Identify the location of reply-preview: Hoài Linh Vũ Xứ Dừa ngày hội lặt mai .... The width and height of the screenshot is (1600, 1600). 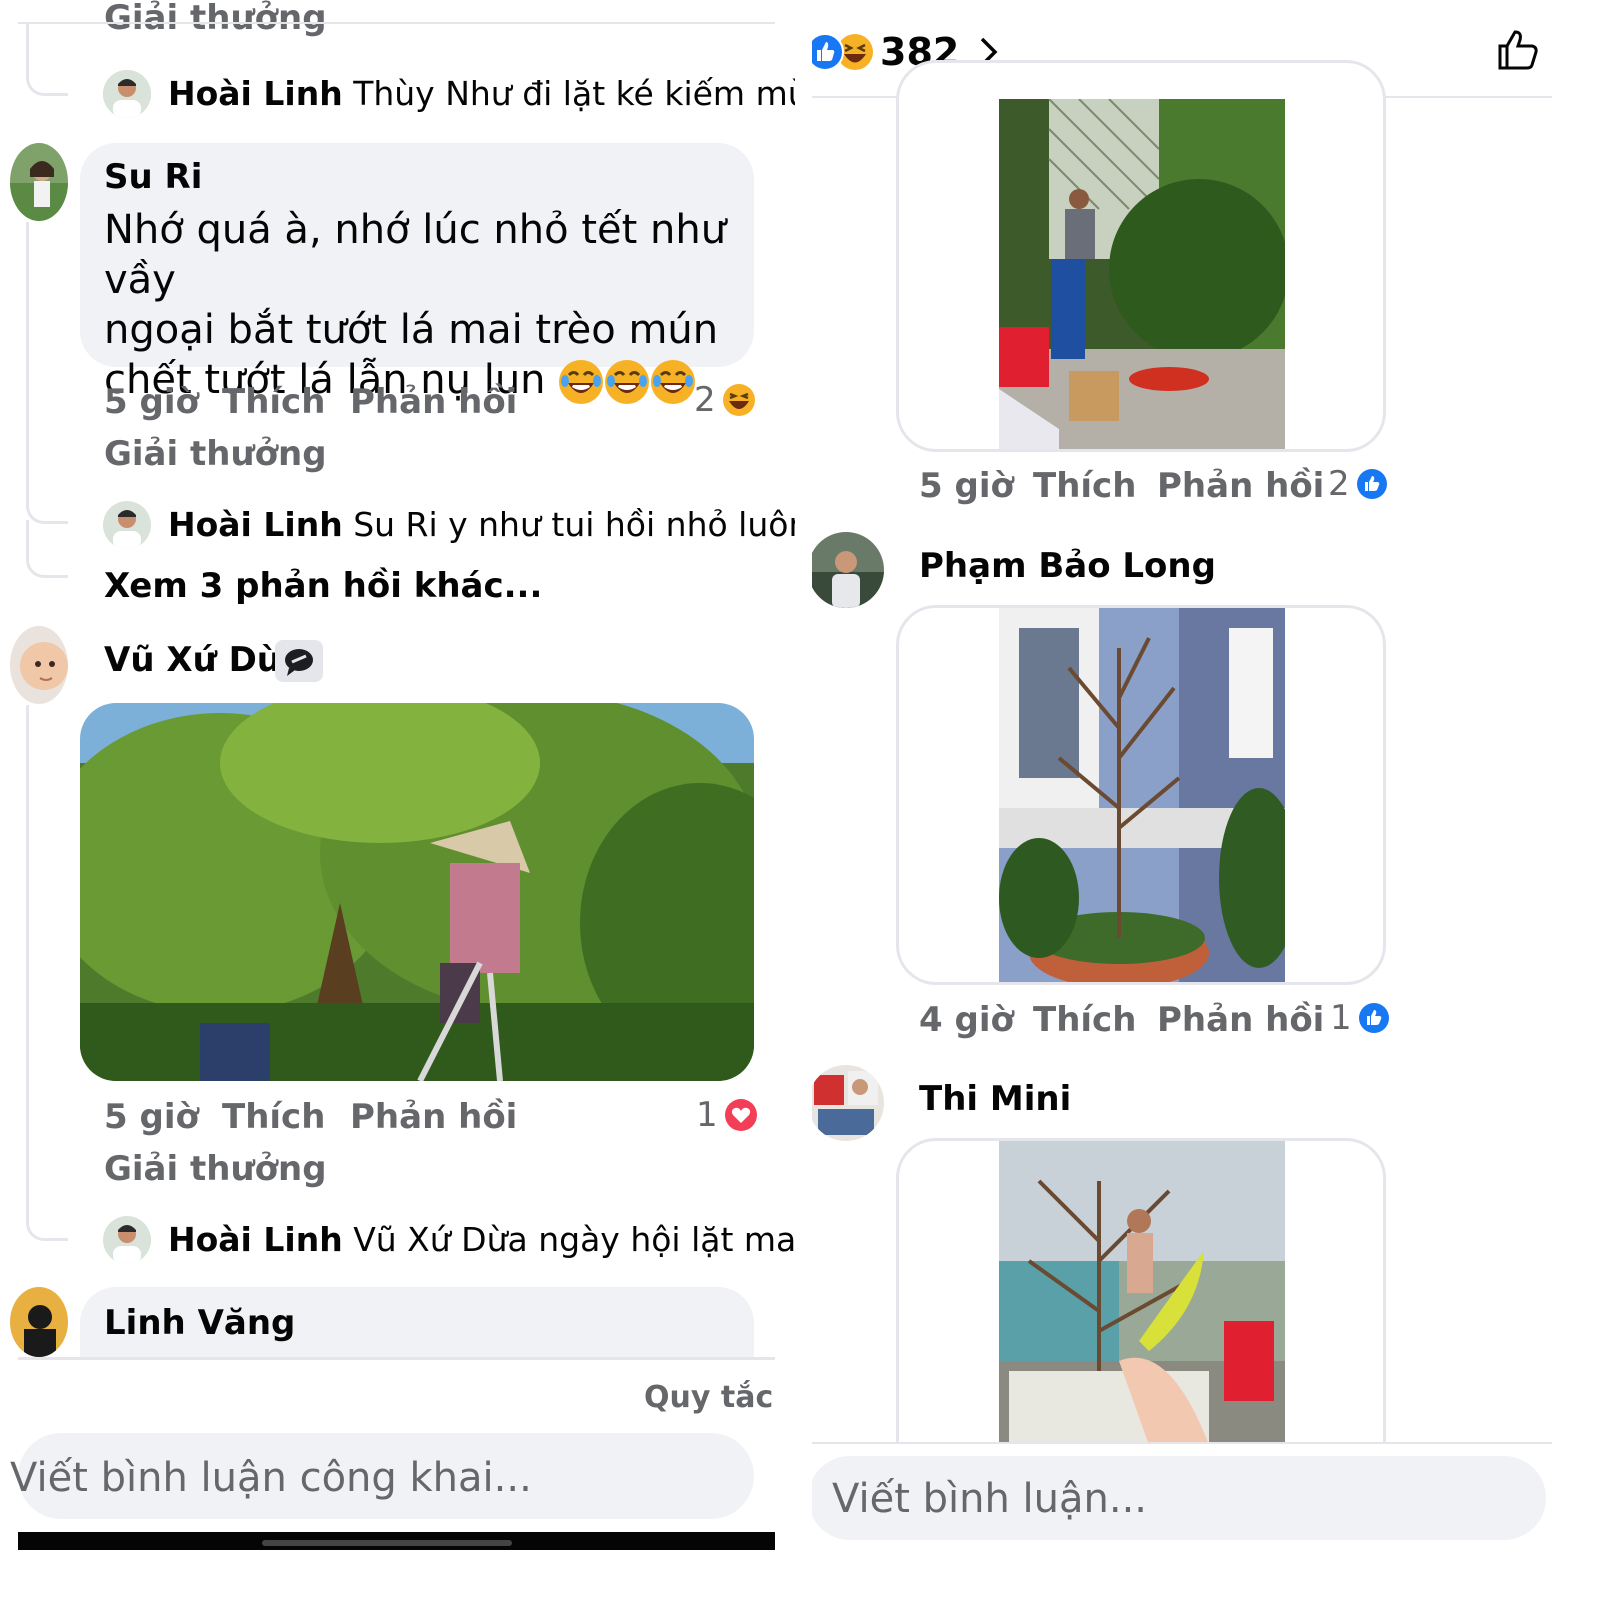
(481, 1239).